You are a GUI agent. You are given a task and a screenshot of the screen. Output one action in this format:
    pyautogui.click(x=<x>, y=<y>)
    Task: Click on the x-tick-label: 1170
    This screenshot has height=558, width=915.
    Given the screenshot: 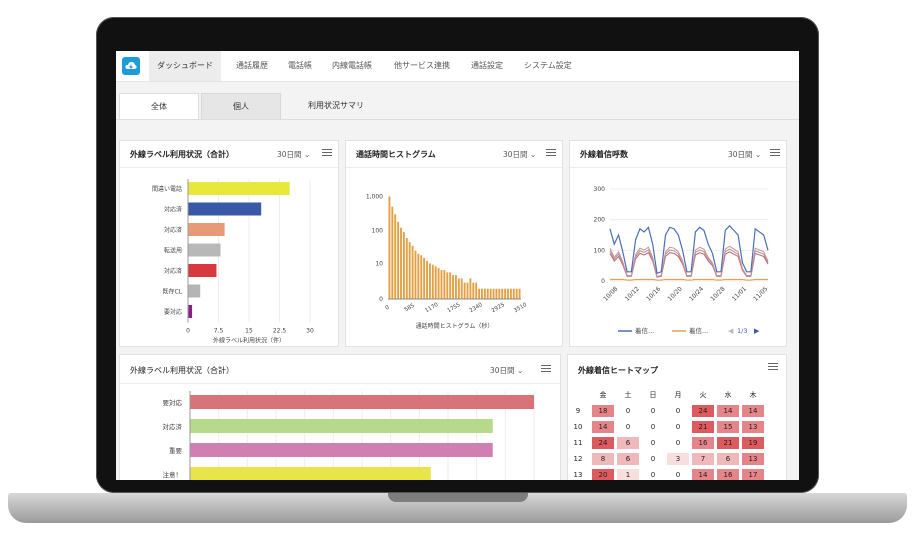 What is the action you would take?
    pyautogui.click(x=432, y=308)
    